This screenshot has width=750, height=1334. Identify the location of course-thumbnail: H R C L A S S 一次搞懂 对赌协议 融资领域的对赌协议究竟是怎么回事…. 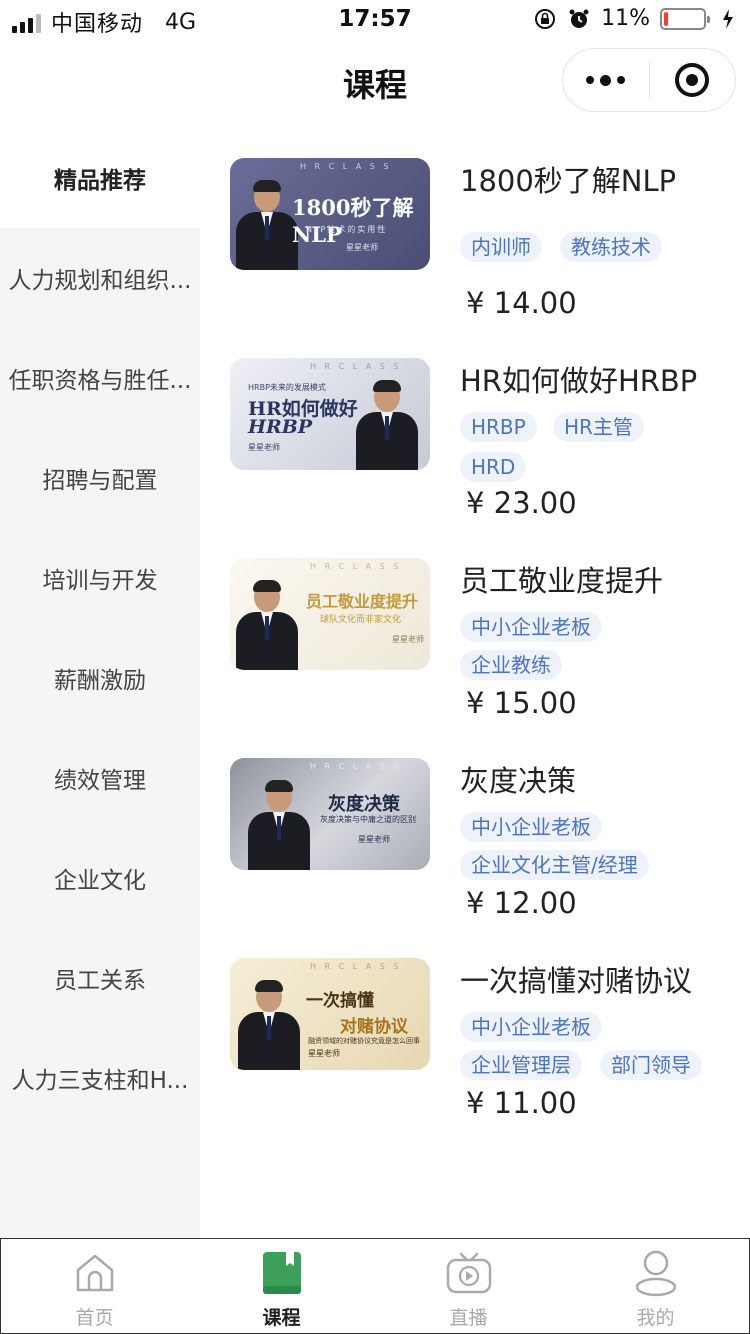
(330, 1014).